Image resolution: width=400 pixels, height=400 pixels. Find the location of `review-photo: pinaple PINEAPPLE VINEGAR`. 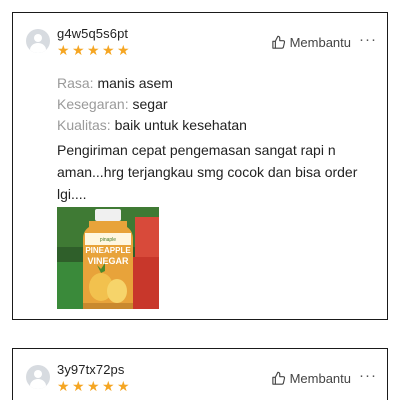

review-photo: pinaple PINEAPPLE VINEGAR is located at coordinates (108, 258).